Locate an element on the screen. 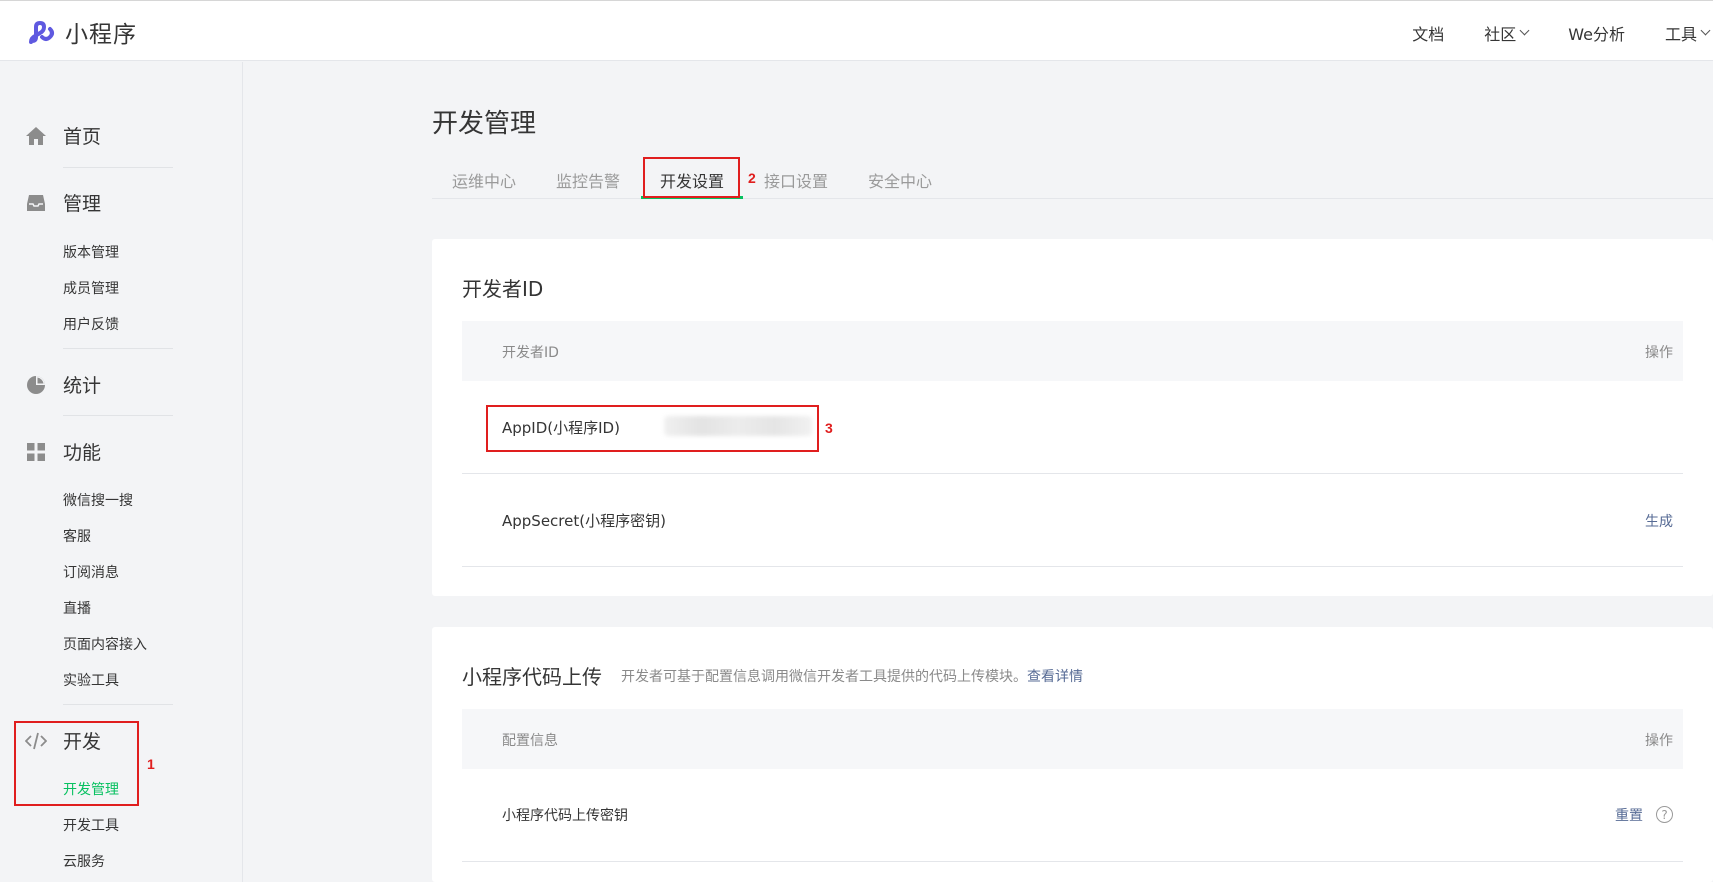 Image resolution: width=1713 pixels, height=882 pixels. nav-we-analysis: We分析 is located at coordinates (1596, 33).